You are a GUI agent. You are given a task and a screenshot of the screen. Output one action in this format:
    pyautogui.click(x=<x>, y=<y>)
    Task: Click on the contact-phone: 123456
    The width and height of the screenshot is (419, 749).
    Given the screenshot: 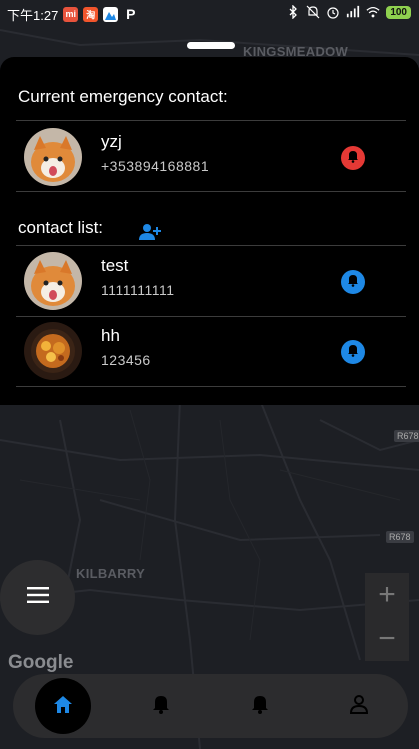 What is the action you would take?
    pyautogui.click(x=126, y=360)
    